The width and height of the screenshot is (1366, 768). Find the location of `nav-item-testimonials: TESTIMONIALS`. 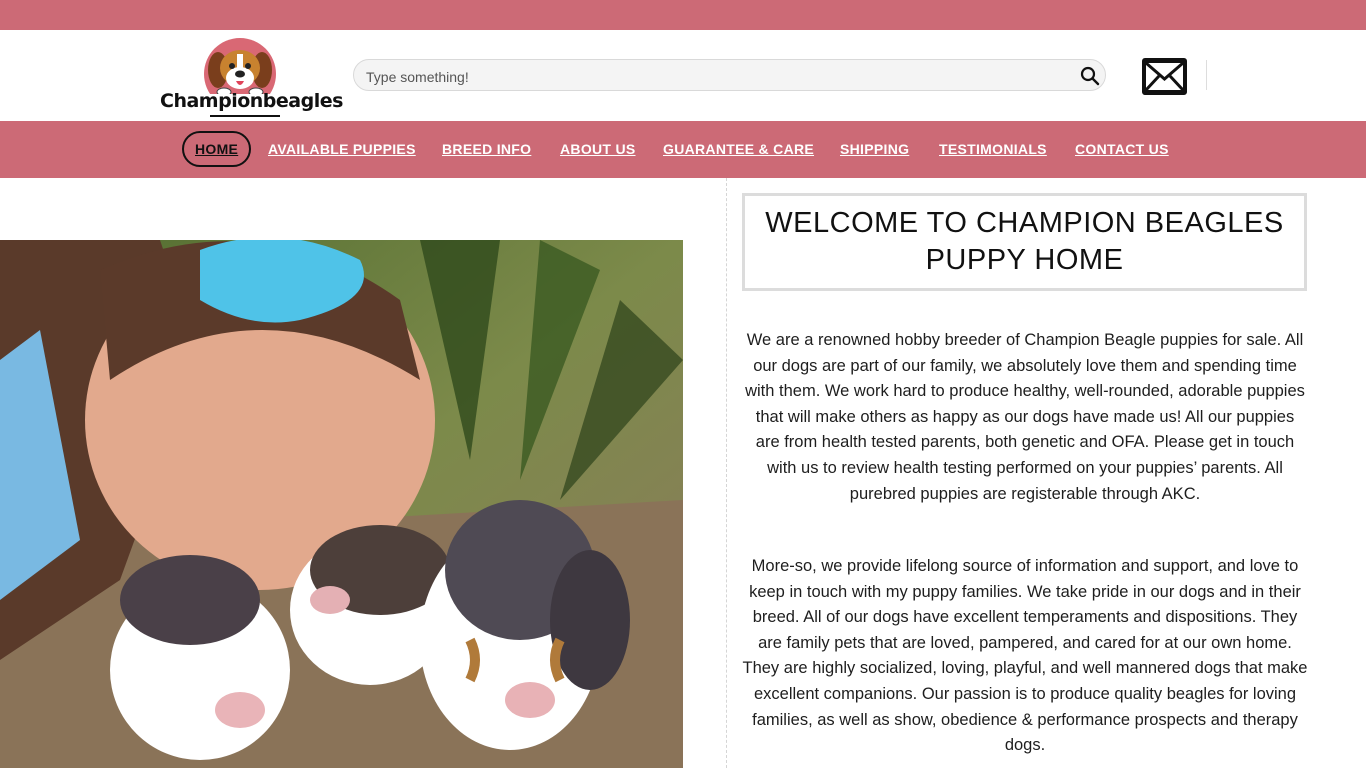

nav-item-testimonials: TESTIMONIALS is located at coordinates (993, 149).